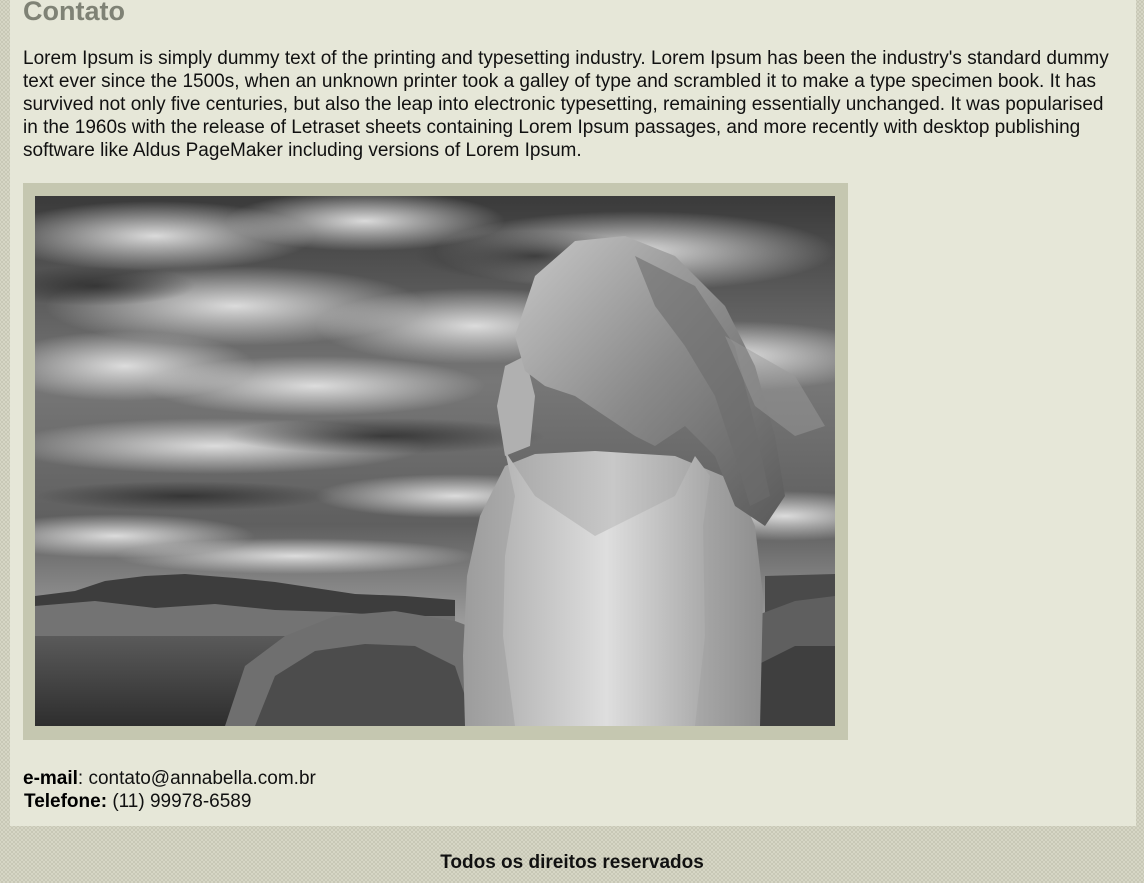 This screenshot has height=883, width=1144. Describe the element at coordinates (66, 801) in the screenshot. I see `phone-label: Telefone:` at that location.